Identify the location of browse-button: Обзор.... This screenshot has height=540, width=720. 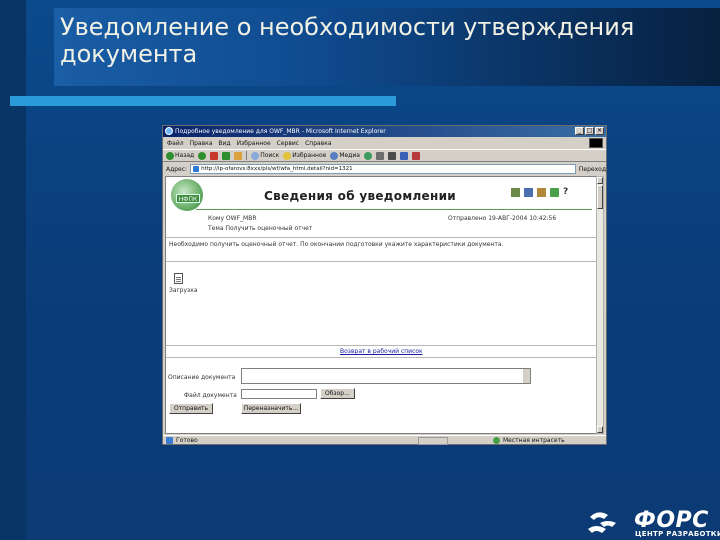
(337, 393).